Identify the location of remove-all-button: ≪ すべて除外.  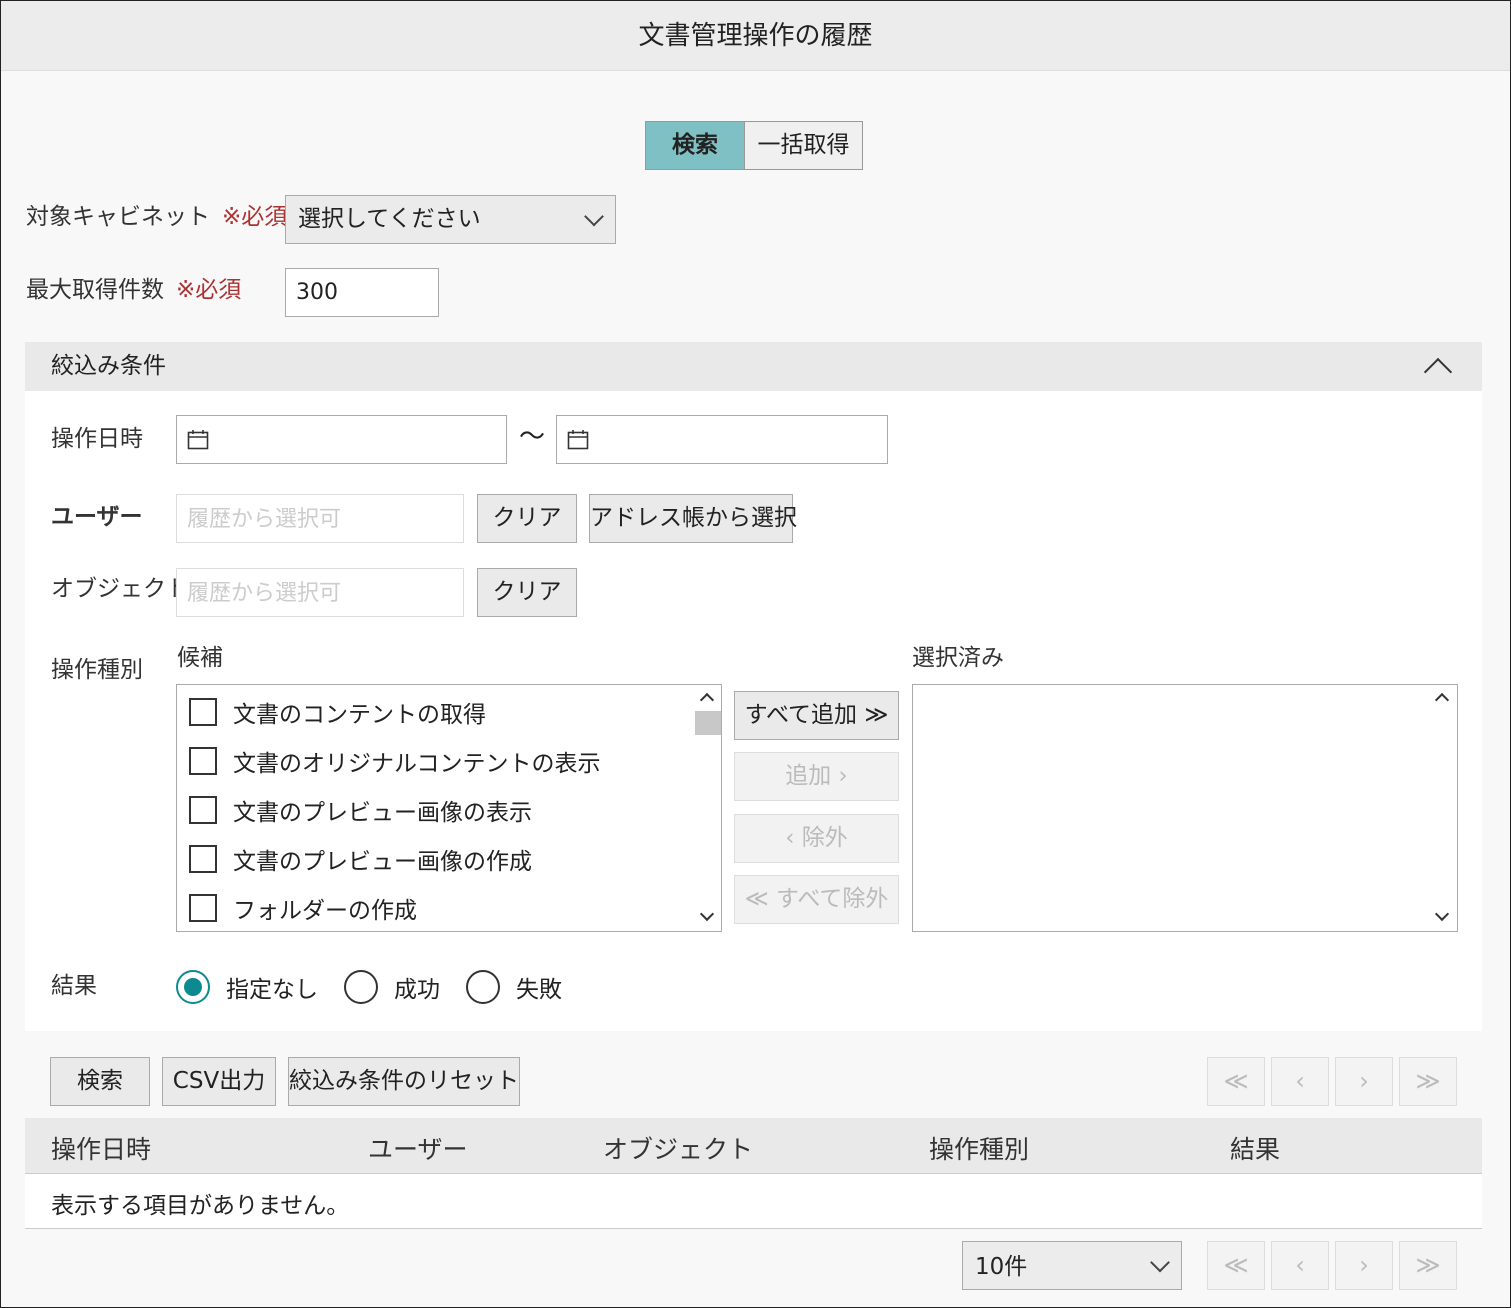
(816, 899).